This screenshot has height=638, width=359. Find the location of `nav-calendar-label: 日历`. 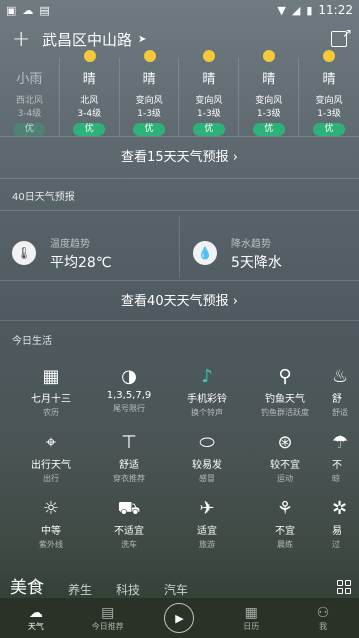

nav-calendar-label: 日历 is located at coordinates (251, 626).